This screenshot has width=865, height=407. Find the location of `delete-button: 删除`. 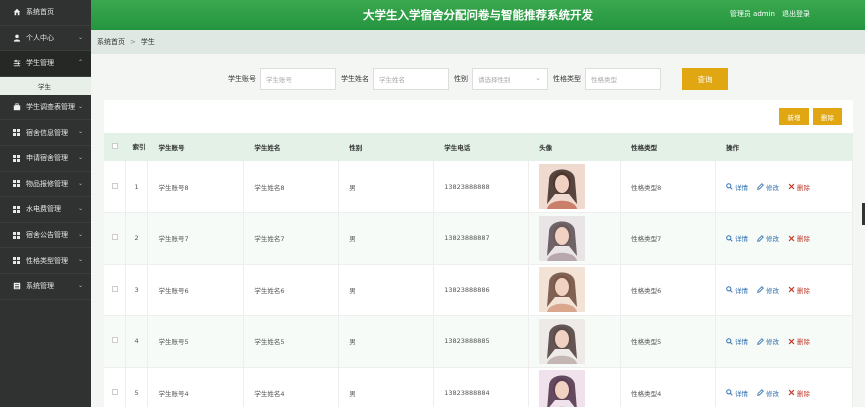

delete-button: 删除 is located at coordinates (827, 116).